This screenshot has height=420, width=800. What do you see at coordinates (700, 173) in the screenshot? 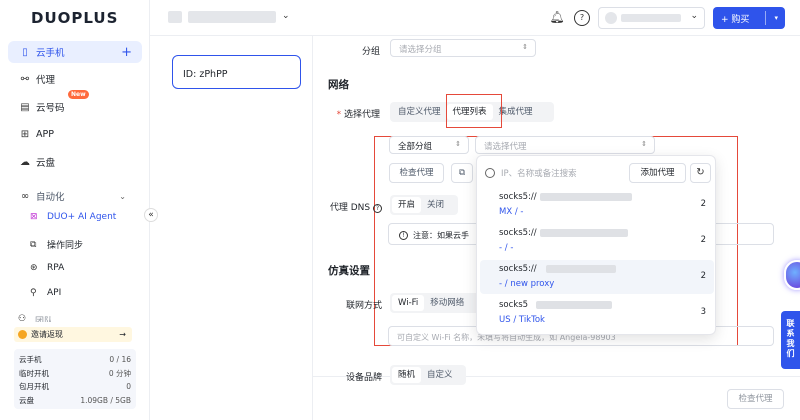
I see `refresh-icon: ↻` at bounding box center [700, 173].